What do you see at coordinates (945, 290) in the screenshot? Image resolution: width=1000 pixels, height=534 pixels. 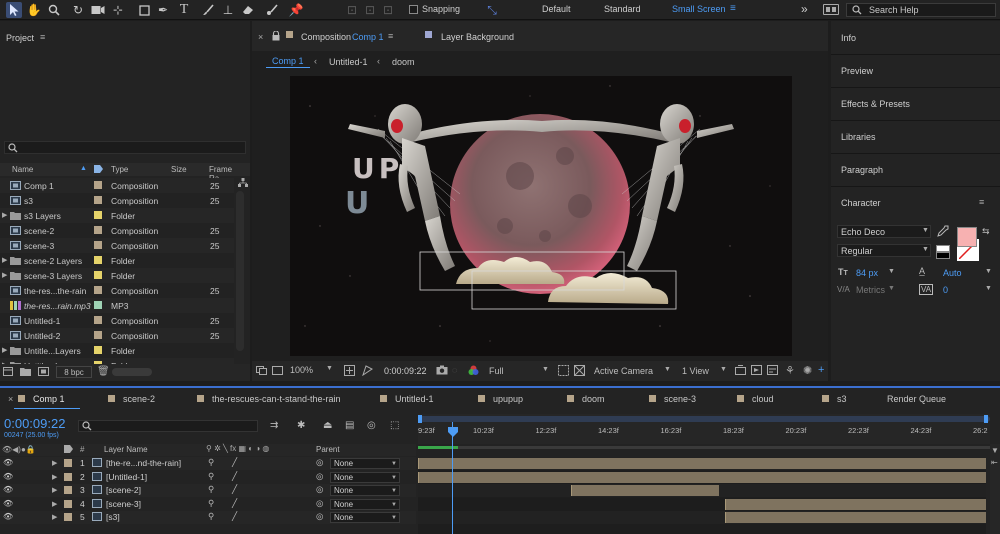 I see `tracking-value: 0` at bounding box center [945, 290].